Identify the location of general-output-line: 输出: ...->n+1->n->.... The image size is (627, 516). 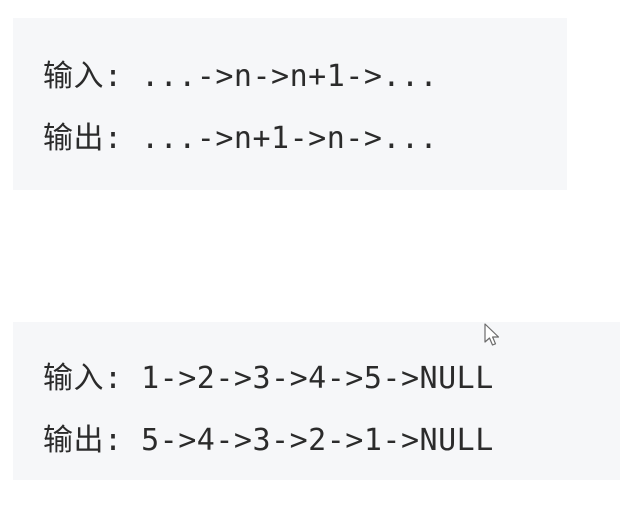
(241, 138).